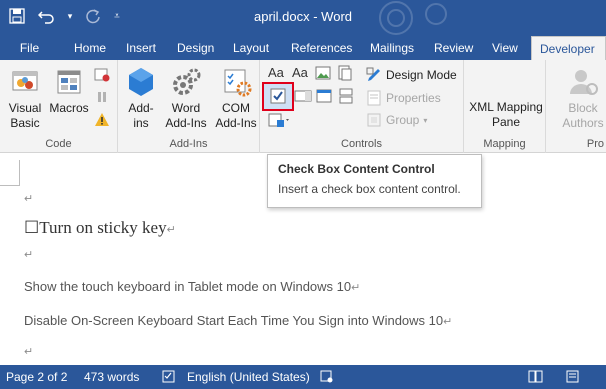  Describe the element at coordinates (453, 48) in the screenshot. I see `tab-review: Review` at that location.